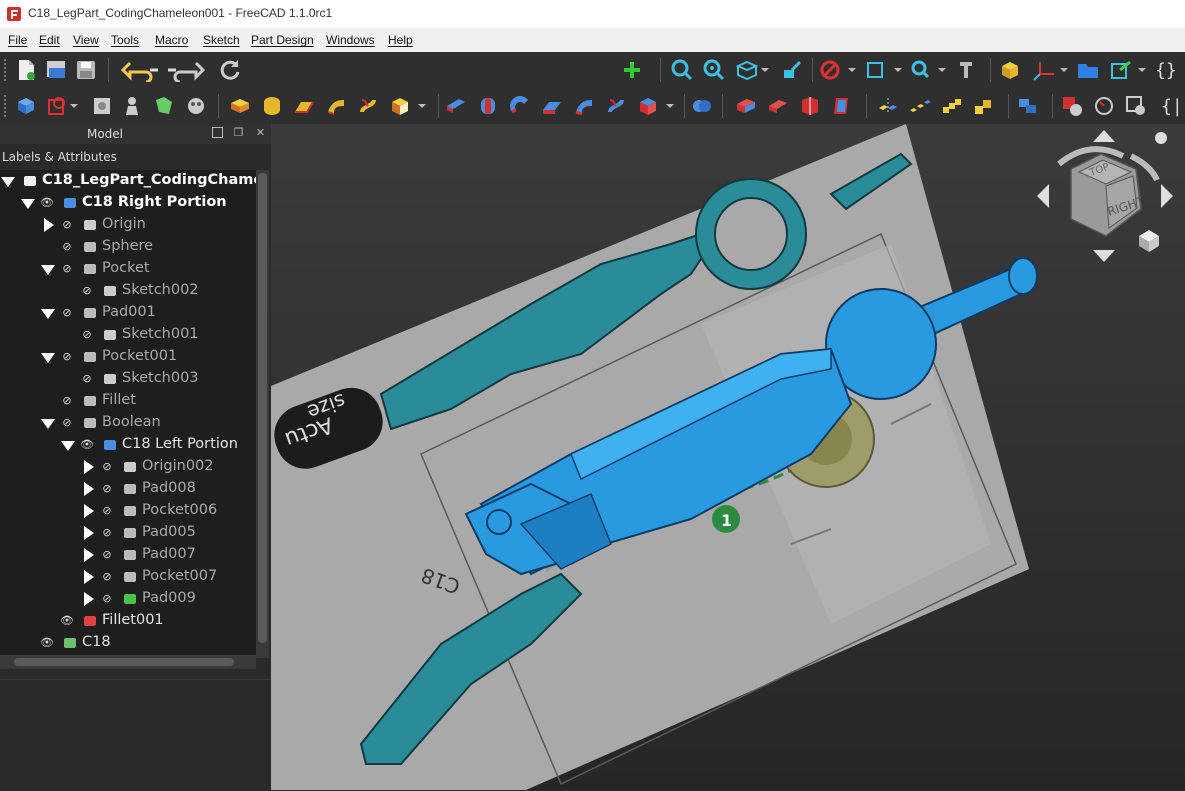 The image size is (1185, 791). What do you see at coordinates (702, 106) in the screenshot?
I see `boolean-icon` at bounding box center [702, 106].